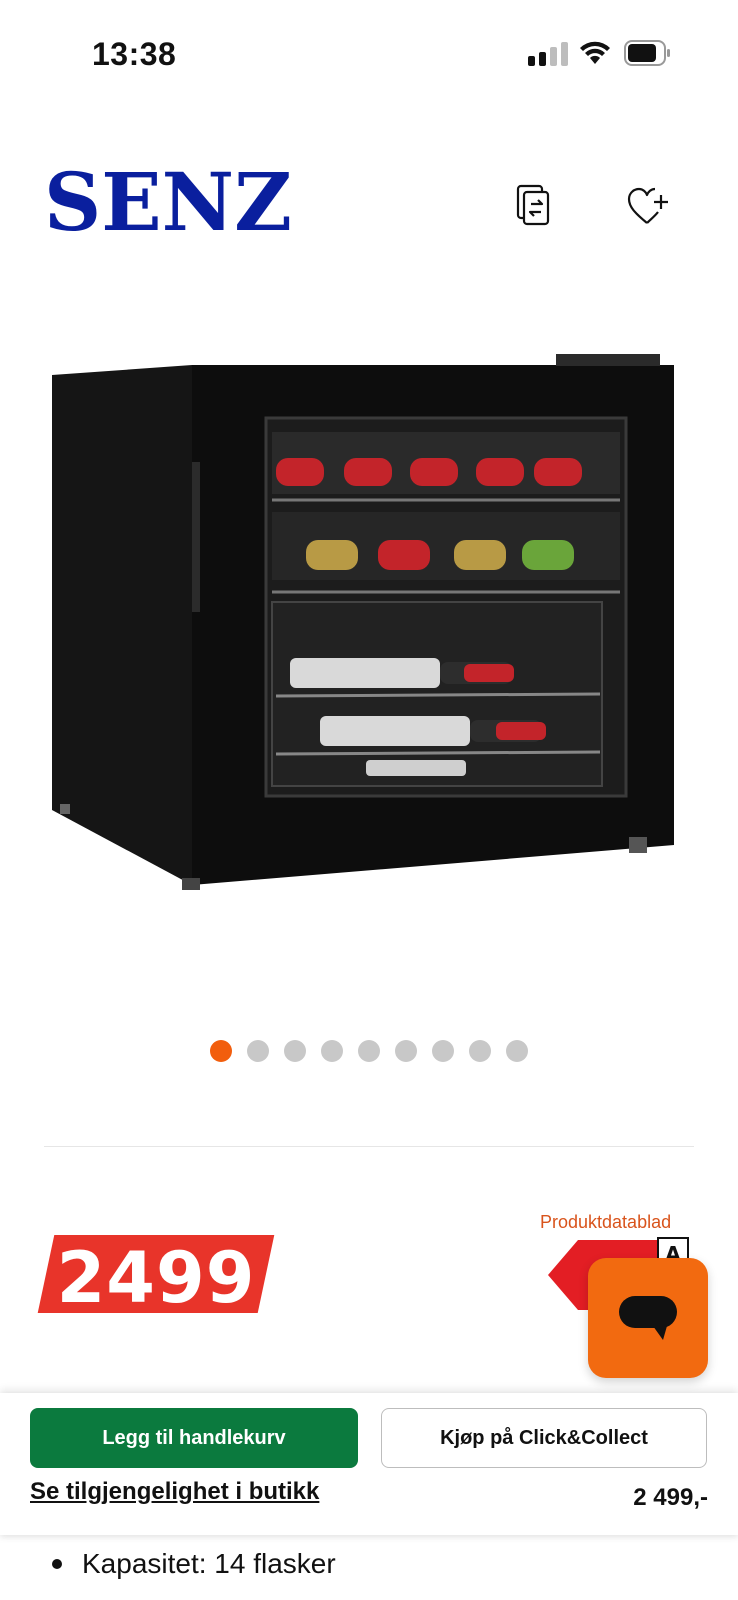 The image size is (738, 1600). Describe the element at coordinates (605, 1222) in the screenshot. I see `product-datasheet-link: Produktdatablad` at that location.